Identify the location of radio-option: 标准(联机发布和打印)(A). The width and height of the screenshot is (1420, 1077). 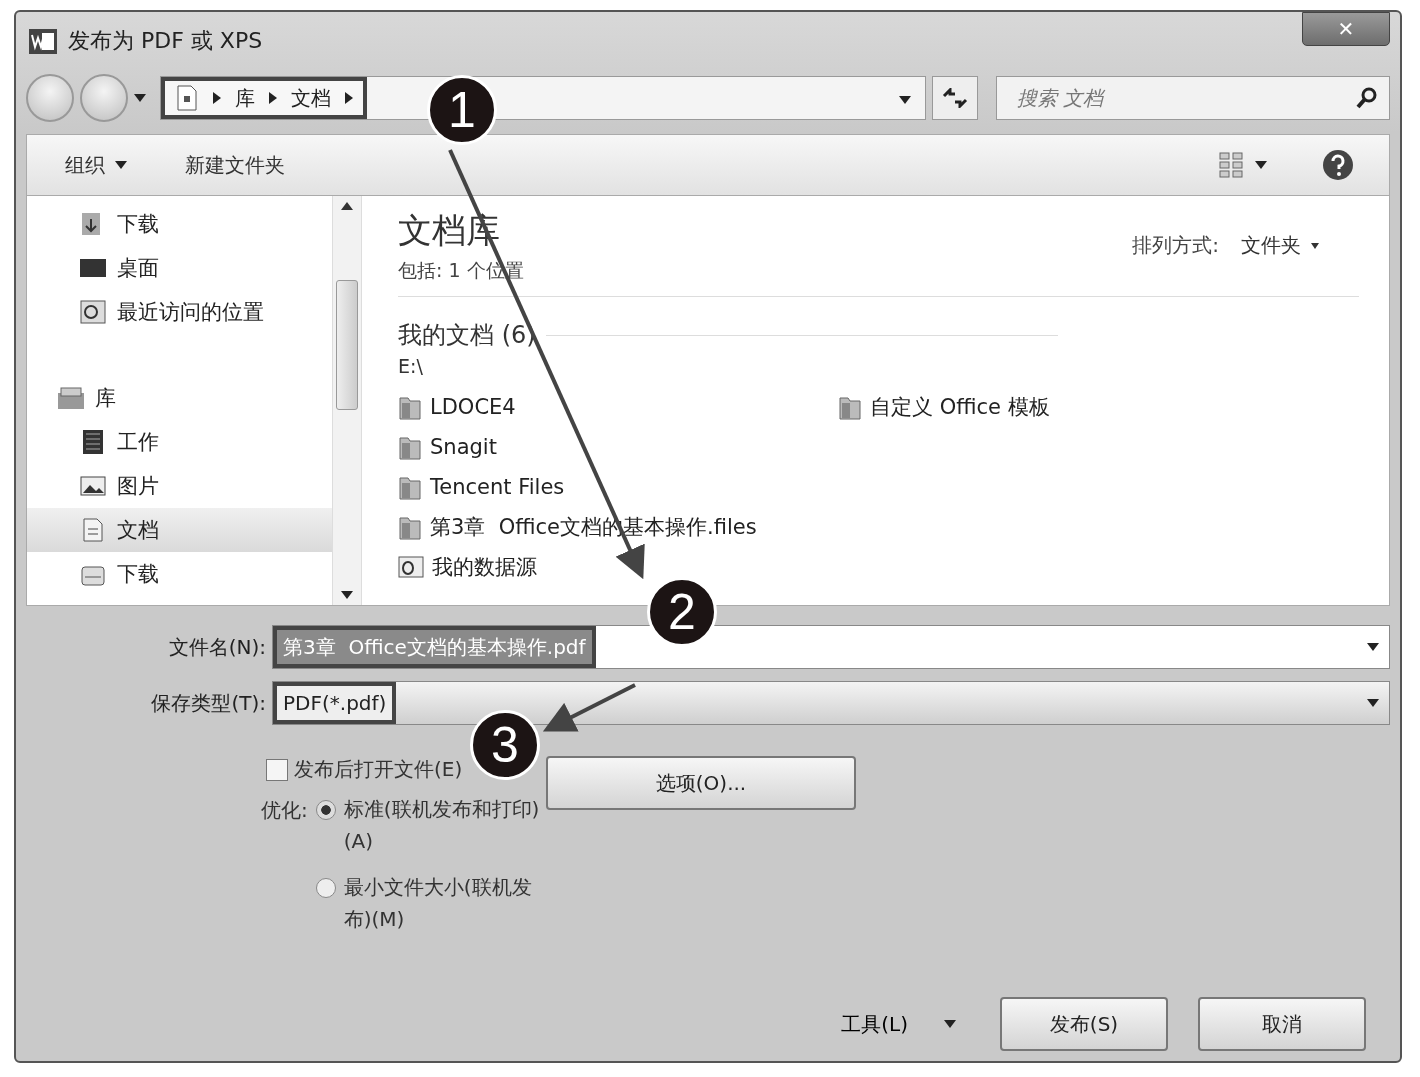
(430, 825).